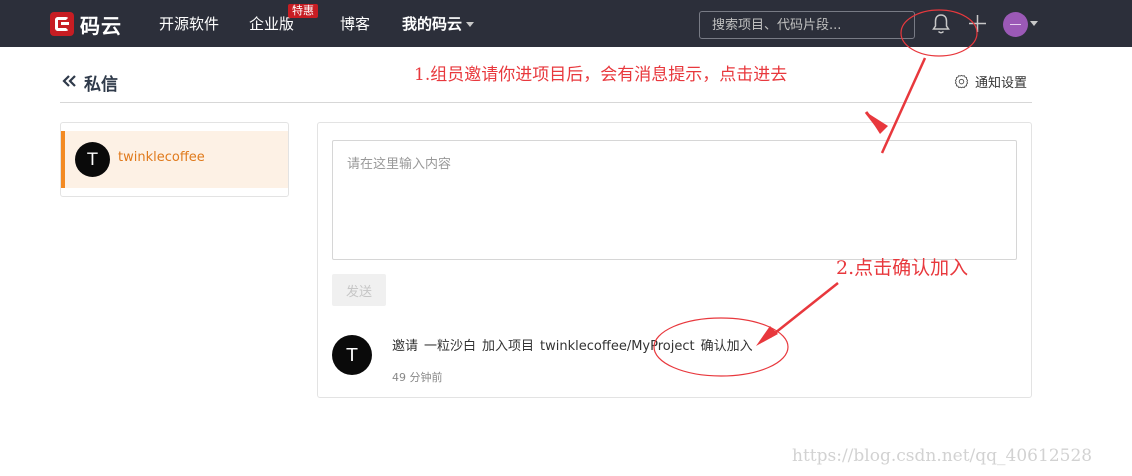 Image resolution: width=1132 pixels, height=476 pixels. I want to click on promo-badge: 特惠, so click(303, 11).